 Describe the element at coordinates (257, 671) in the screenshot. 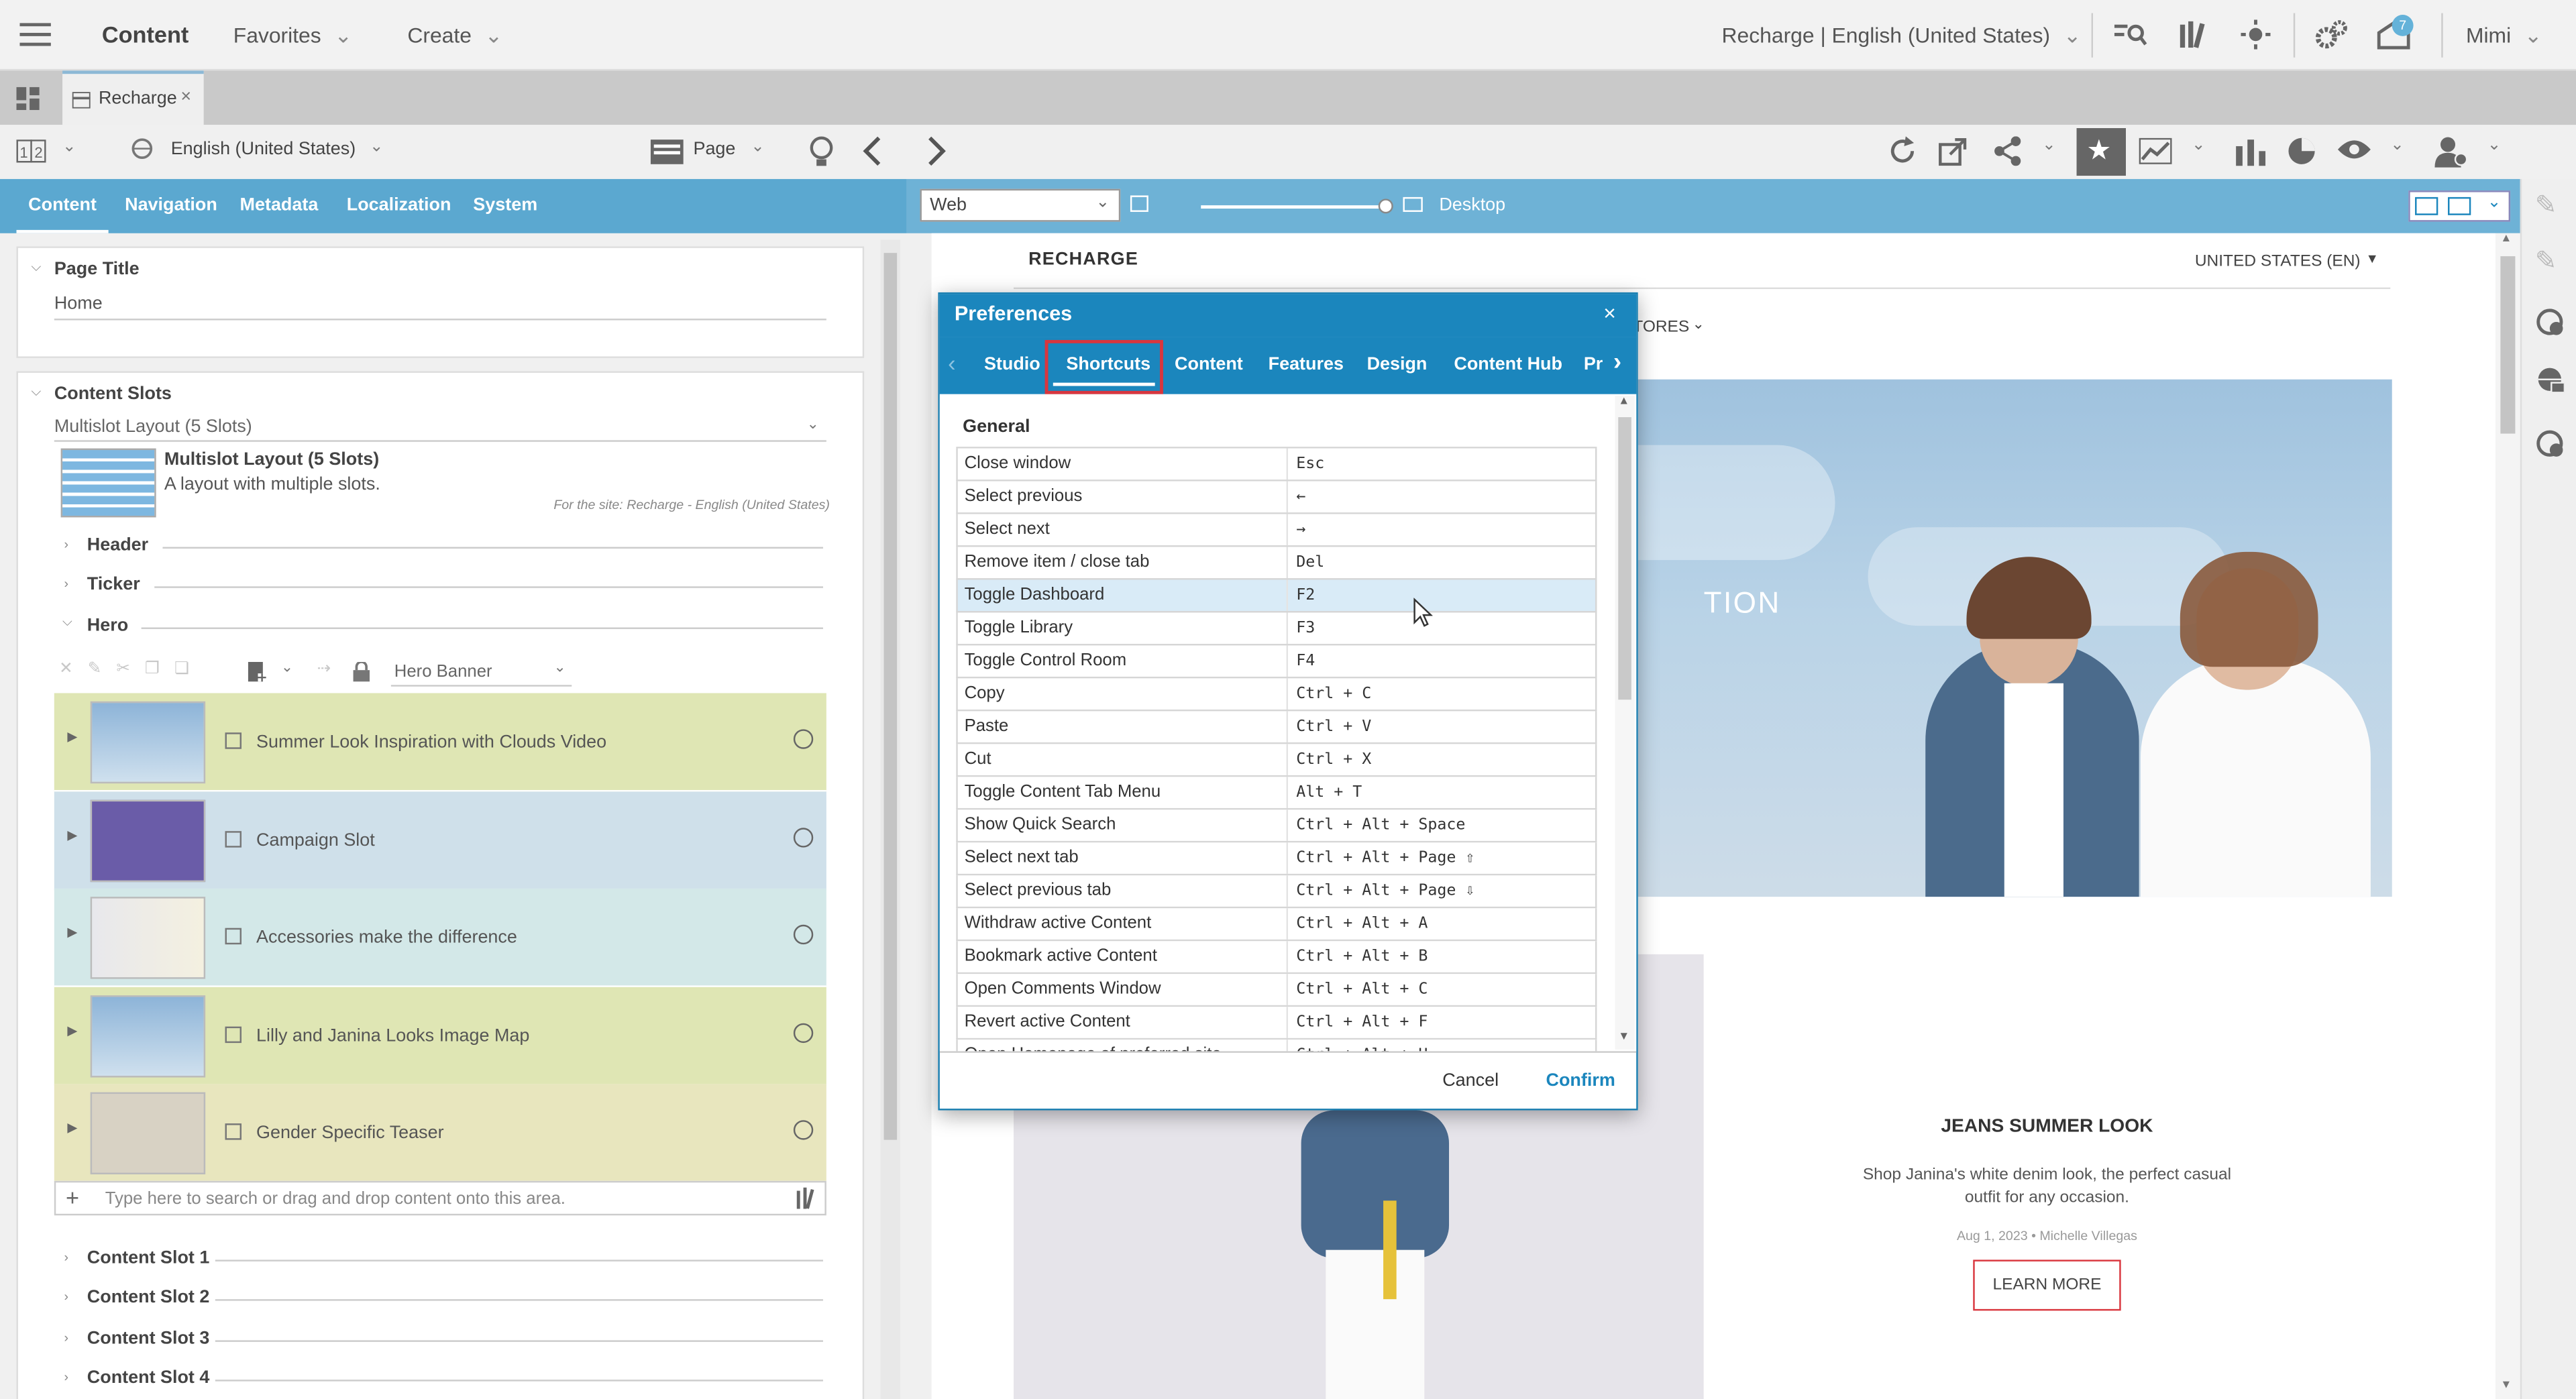

I see `add-content-icon` at that location.